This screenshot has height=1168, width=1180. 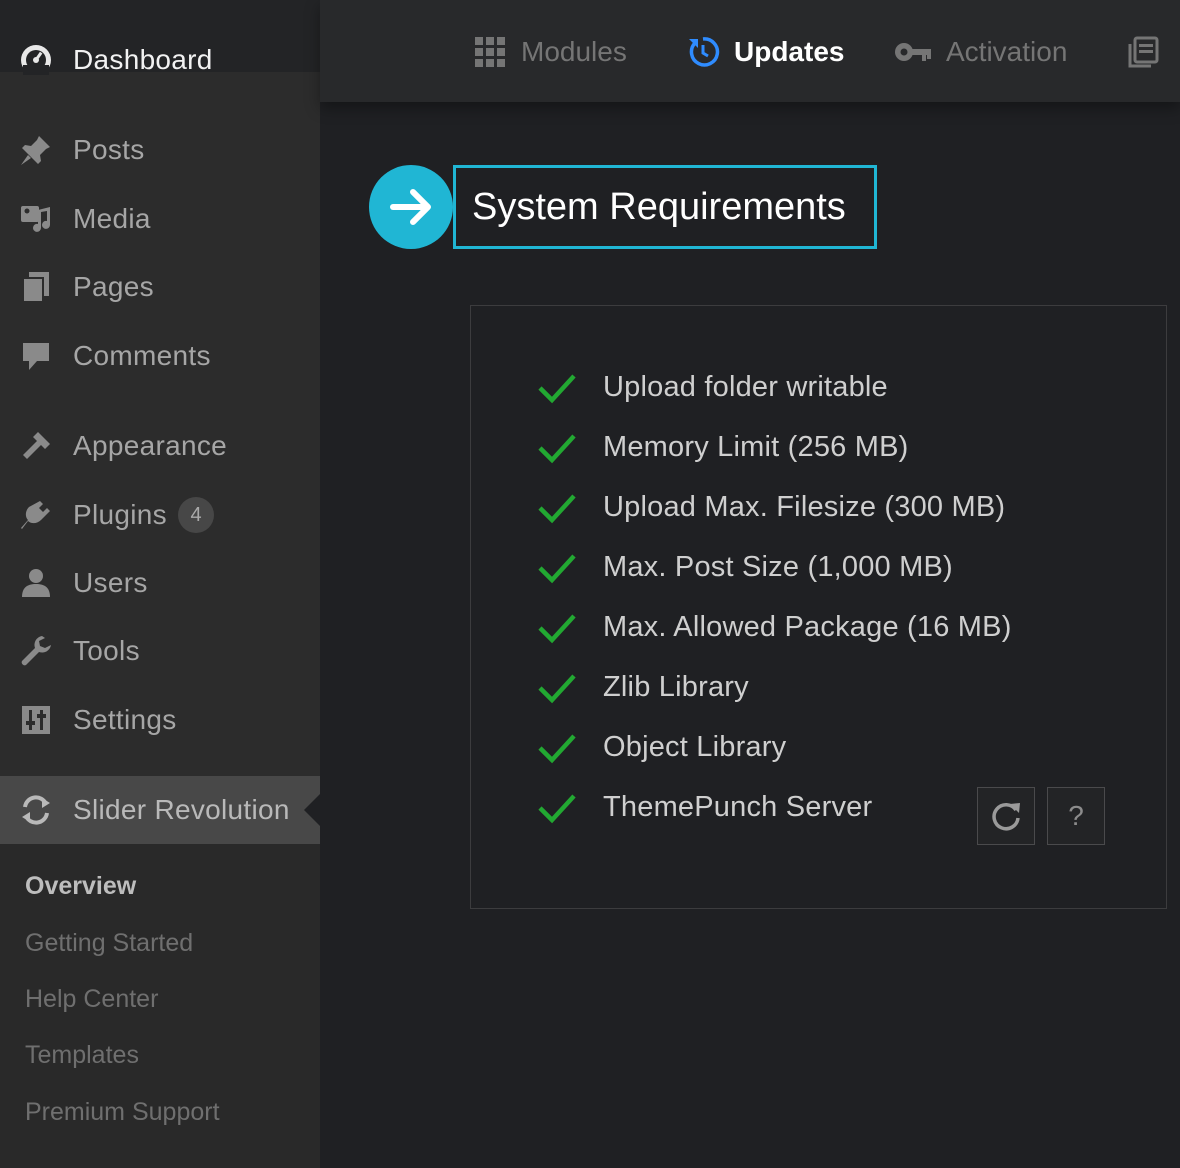 I want to click on sidebar-item-plugins: Plugins 4, so click(x=160, y=515).